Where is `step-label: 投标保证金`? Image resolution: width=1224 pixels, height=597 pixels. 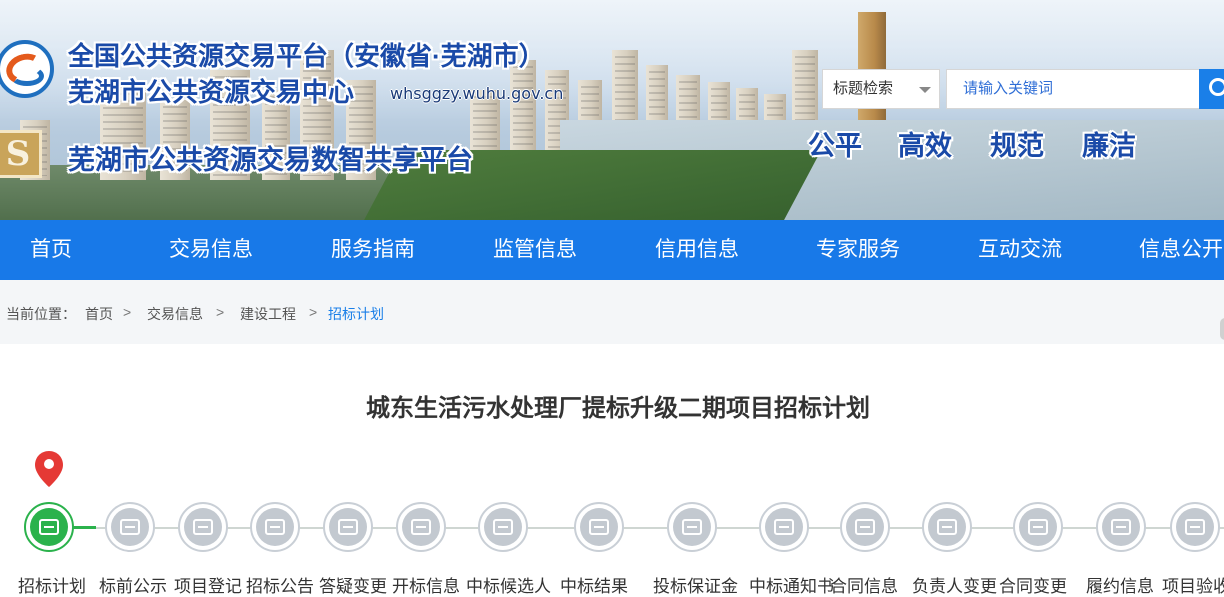
step-label: 投标保证金 is located at coordinates (695, 584).